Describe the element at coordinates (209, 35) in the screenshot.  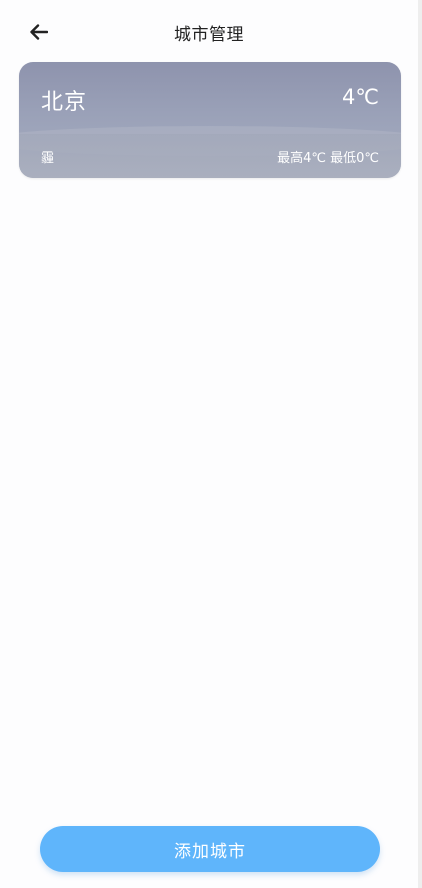
I see `page-title: 城市管理` at that location.